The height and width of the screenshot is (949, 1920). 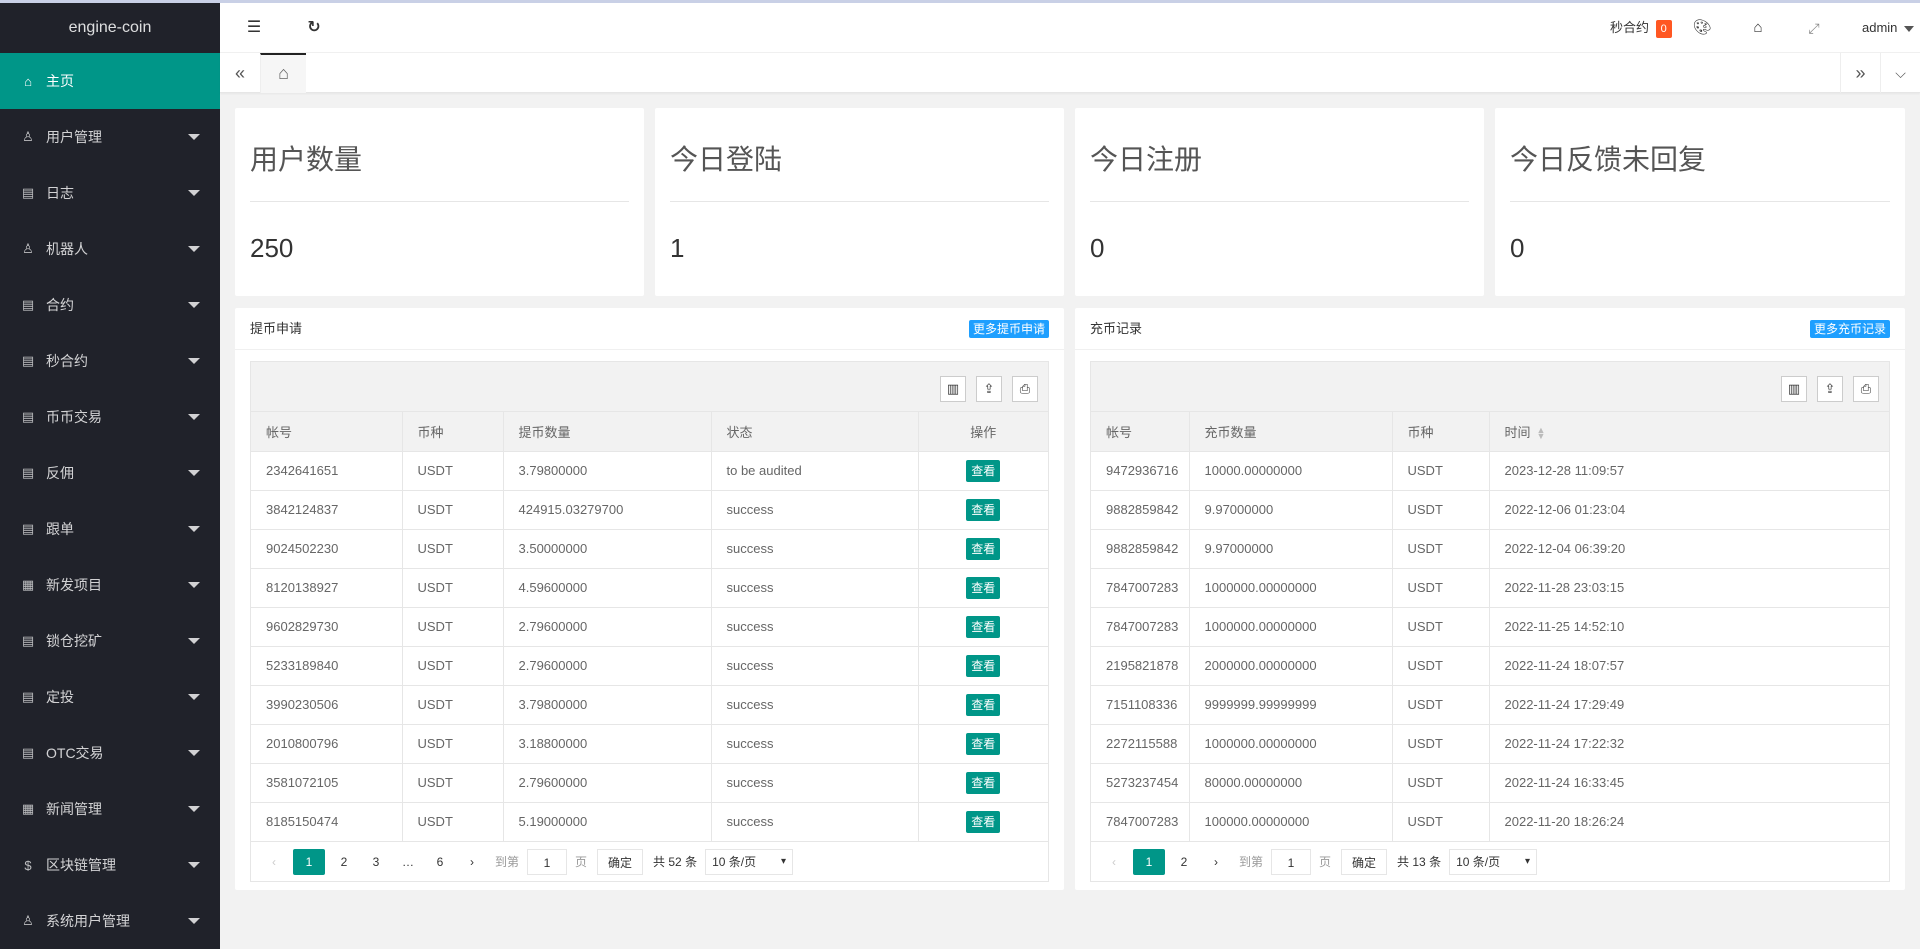 I want to click on more-deposit-button: 更多充币记录, so click(x=1849, y=329).